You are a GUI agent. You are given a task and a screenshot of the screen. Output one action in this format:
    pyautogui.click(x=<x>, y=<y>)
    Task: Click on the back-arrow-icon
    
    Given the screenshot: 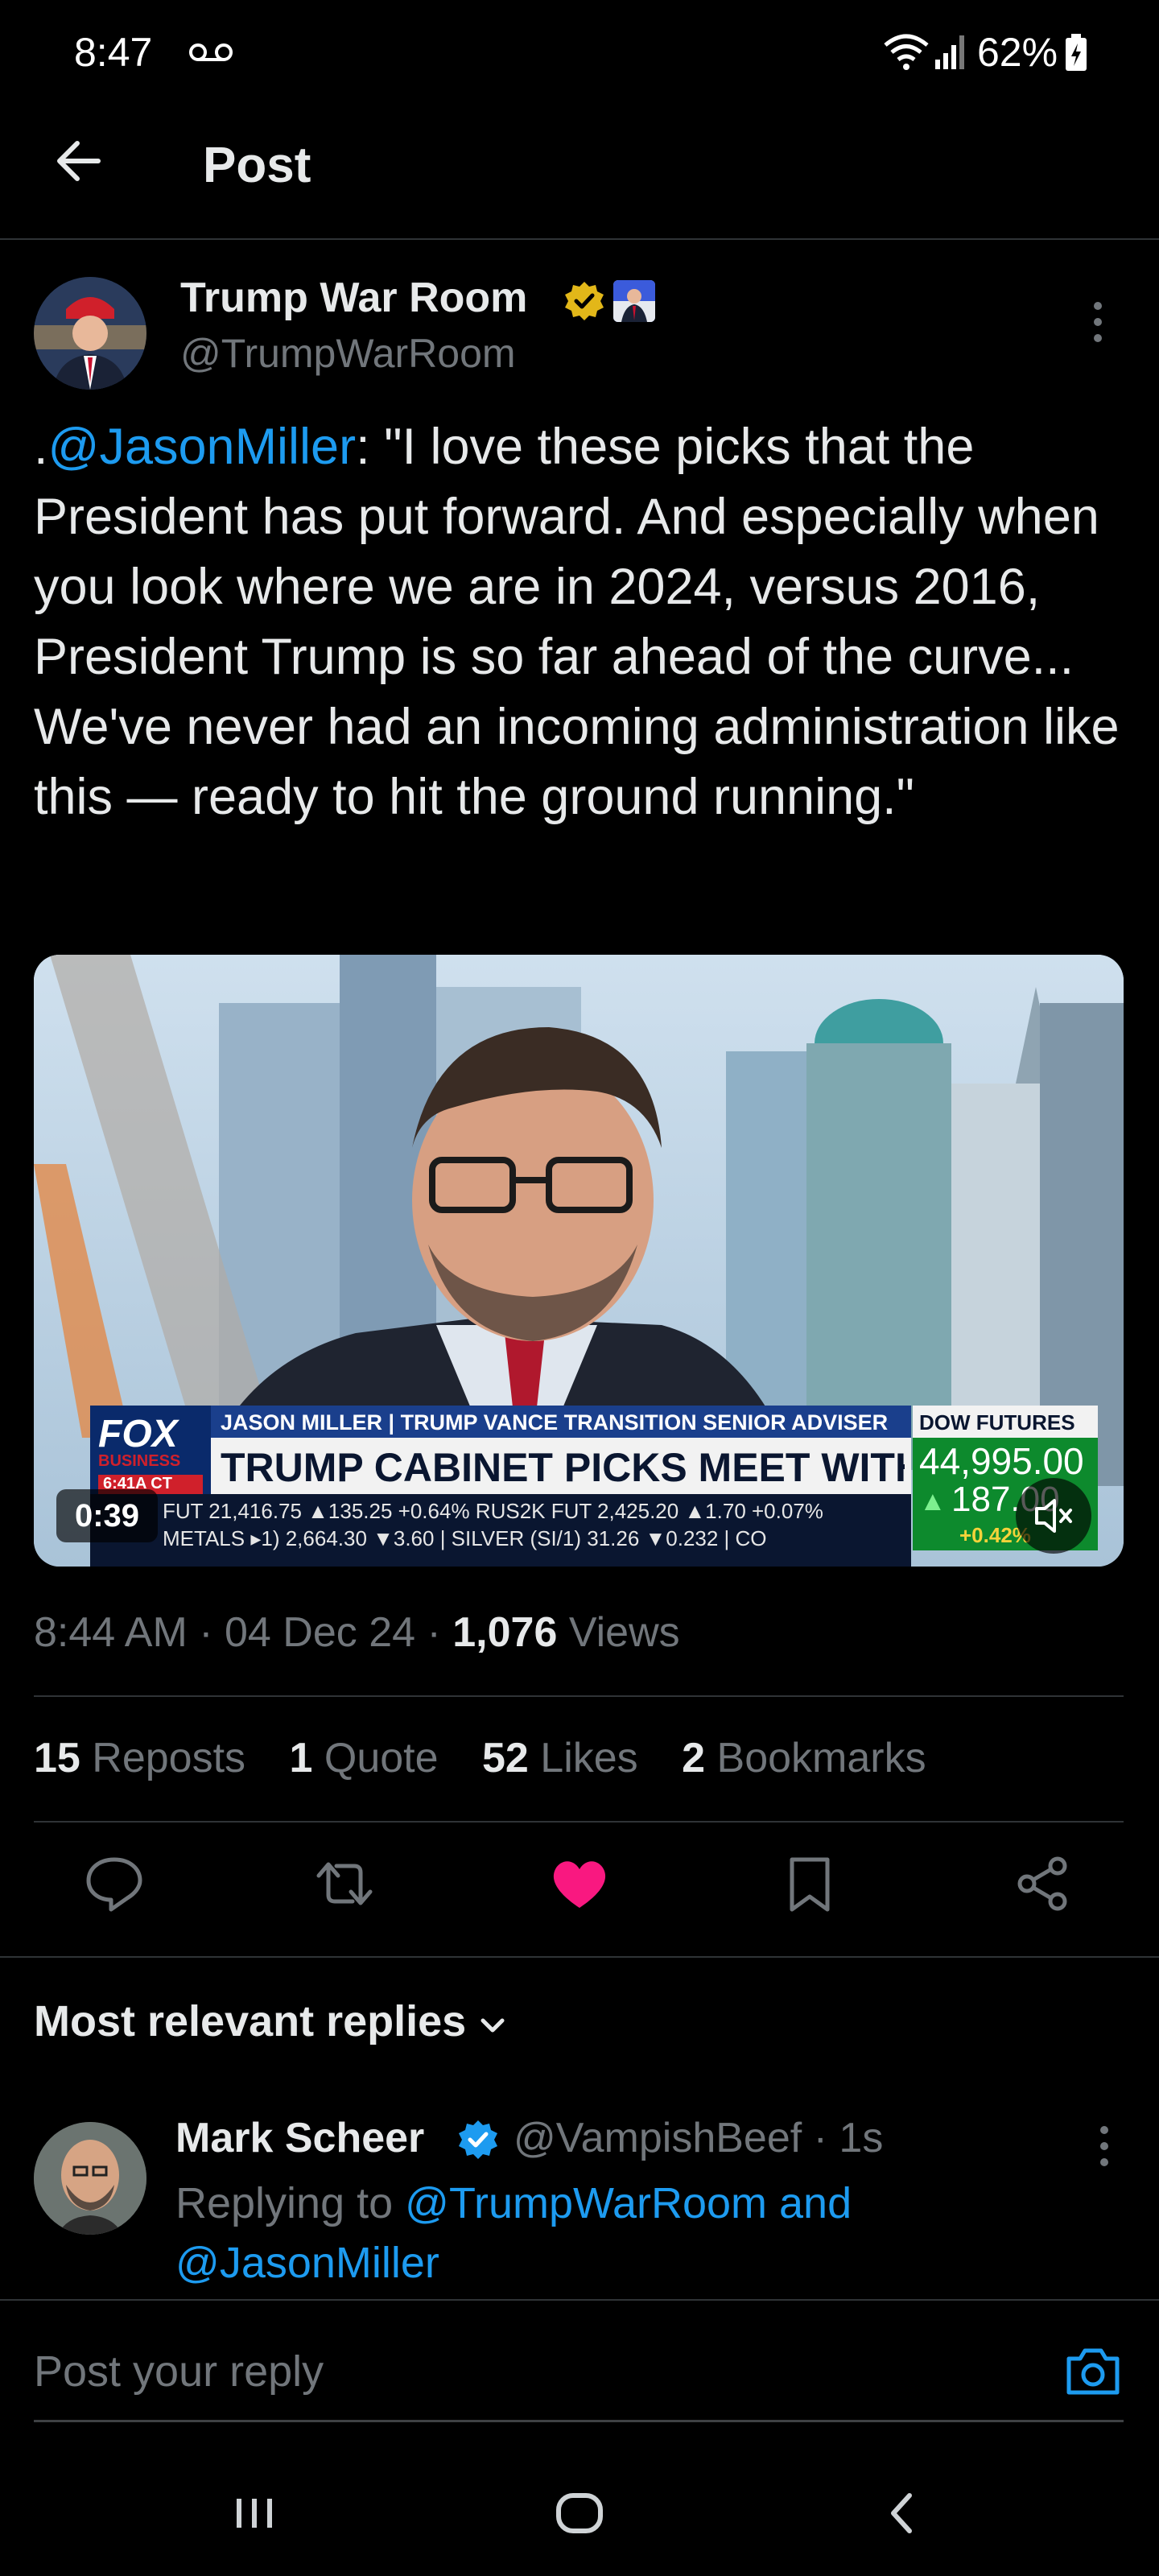 What is the action you would take?
    pyautogui.click(x=79, y=161)
    